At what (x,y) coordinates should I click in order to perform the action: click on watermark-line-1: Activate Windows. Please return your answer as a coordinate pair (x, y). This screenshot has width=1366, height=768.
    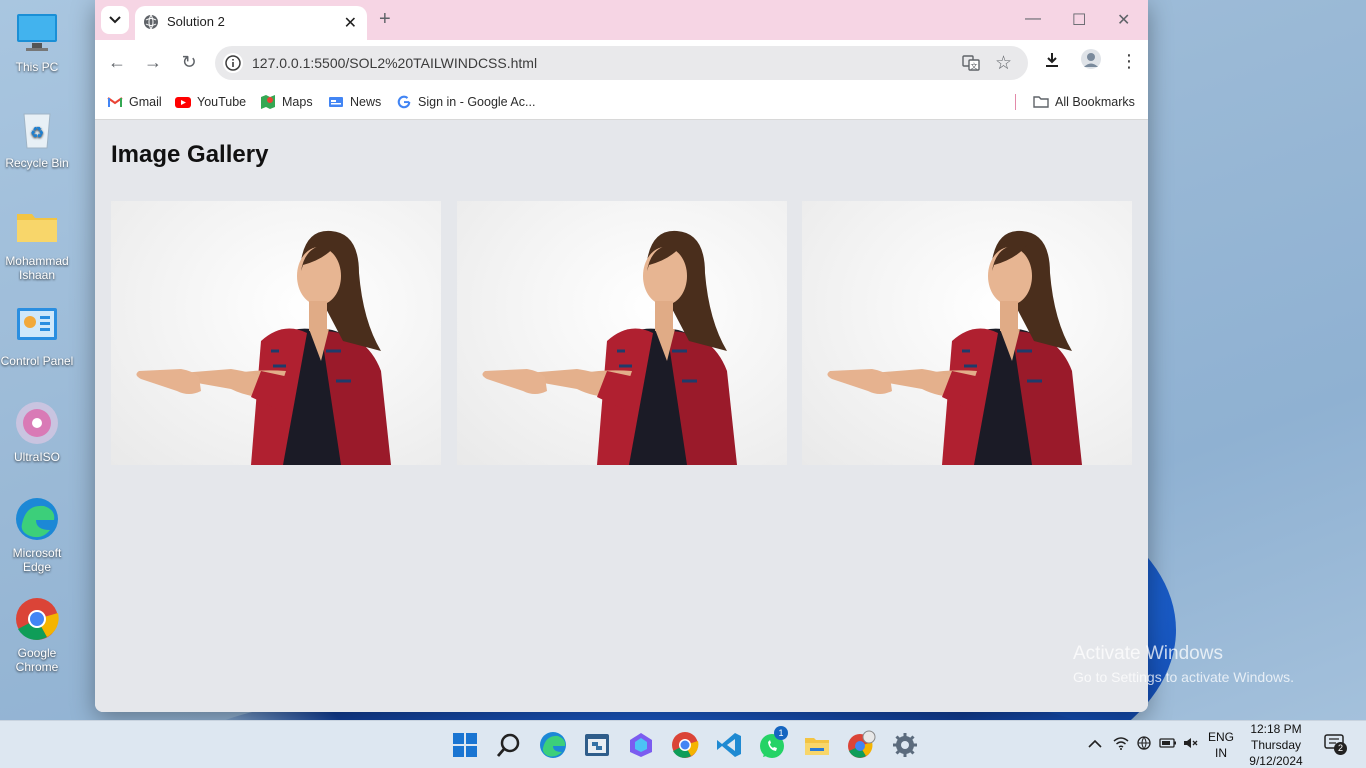
    Looking at the image, I should click on (1148, 653).